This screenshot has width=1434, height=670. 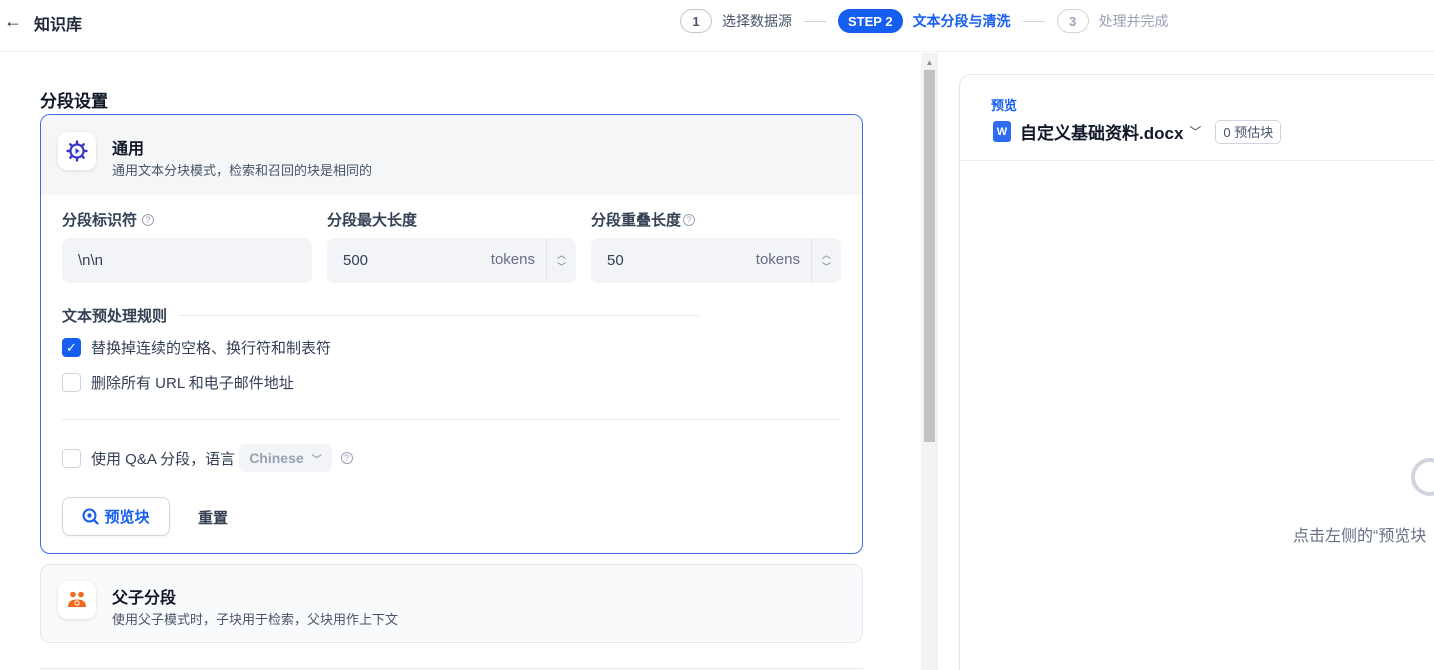 I want to click on max-length-unit: tokens, so click(x=512, y=259).